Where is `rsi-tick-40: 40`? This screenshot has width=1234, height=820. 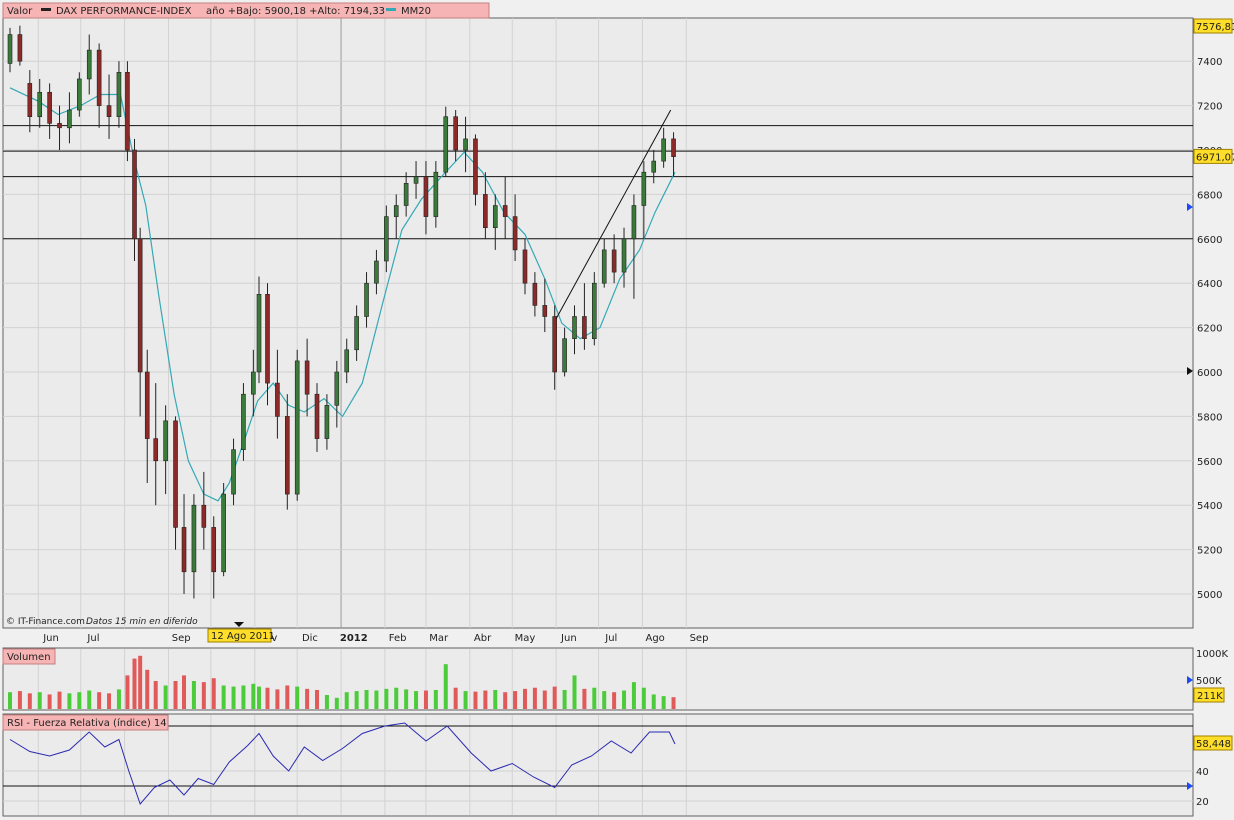 rsi-tick-40: 40 is located at coordinates (1202, 772).